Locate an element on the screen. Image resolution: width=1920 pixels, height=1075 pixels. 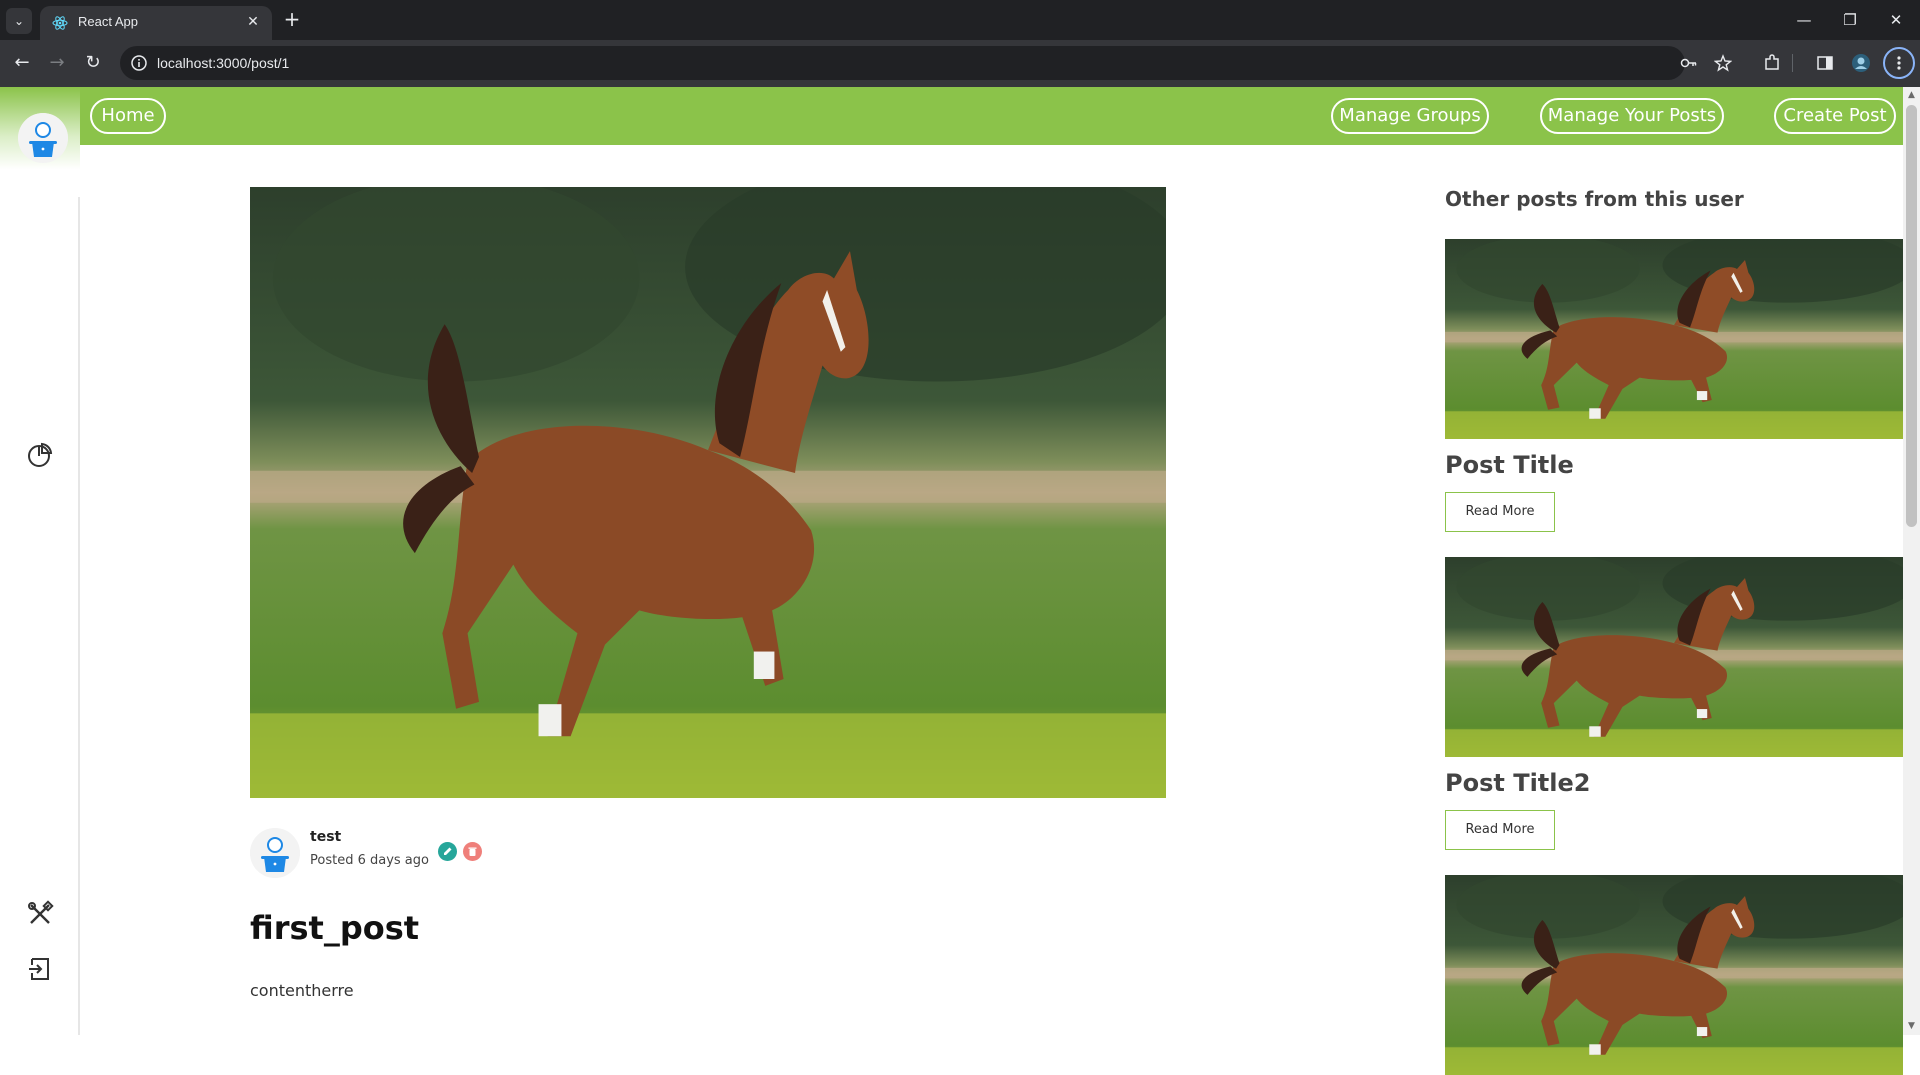
scroll-up-arrow-icon: ▲ is located at coordinates (1911, 95).